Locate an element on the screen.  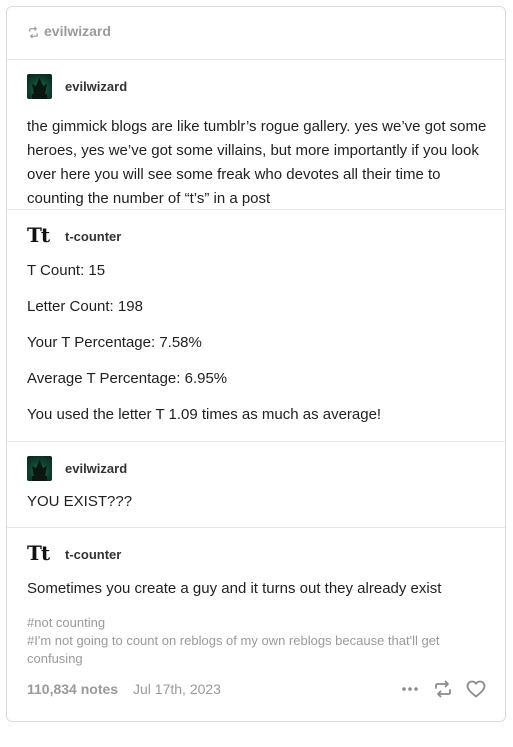
your-t-percentage-line: Your T Percentage: 7.58% is located at coordinates (114, 342).